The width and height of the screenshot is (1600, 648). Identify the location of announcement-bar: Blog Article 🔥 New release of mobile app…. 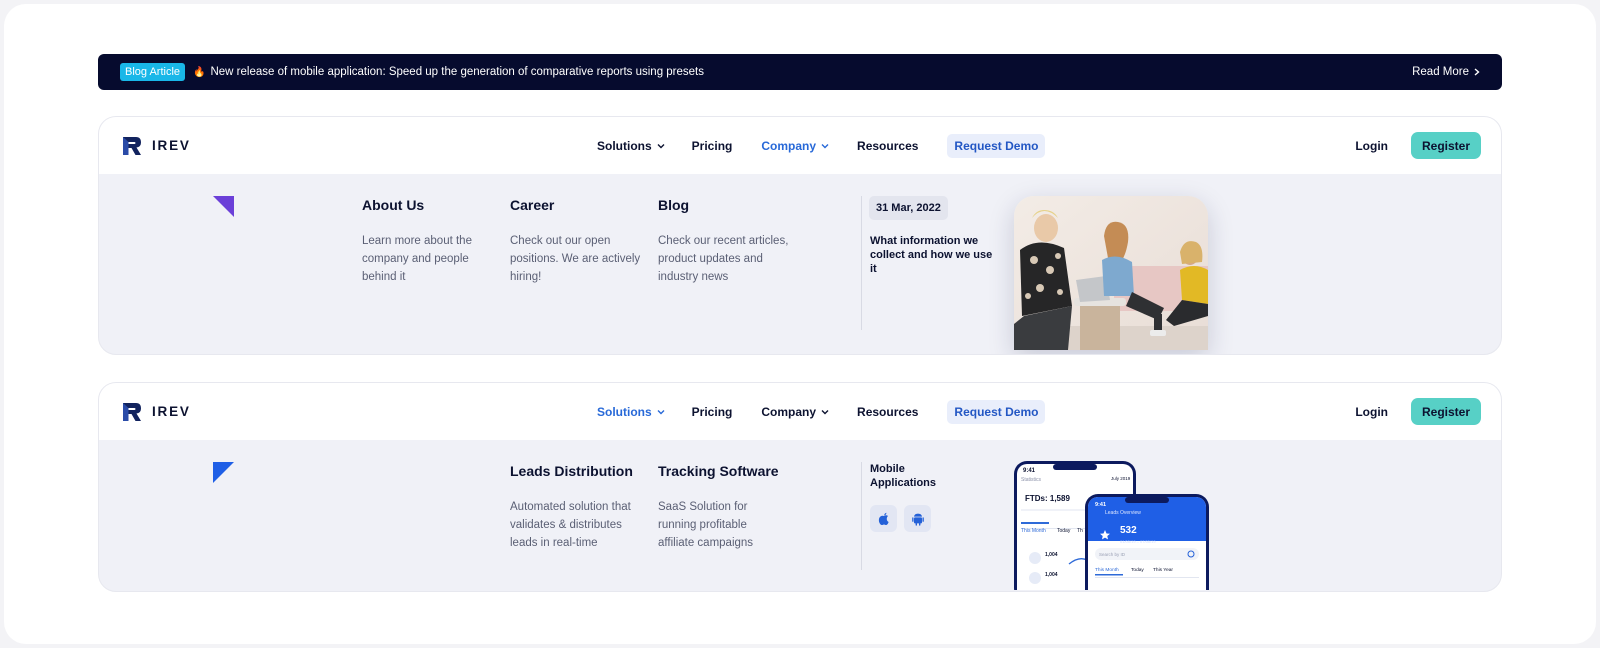
(800, 72).